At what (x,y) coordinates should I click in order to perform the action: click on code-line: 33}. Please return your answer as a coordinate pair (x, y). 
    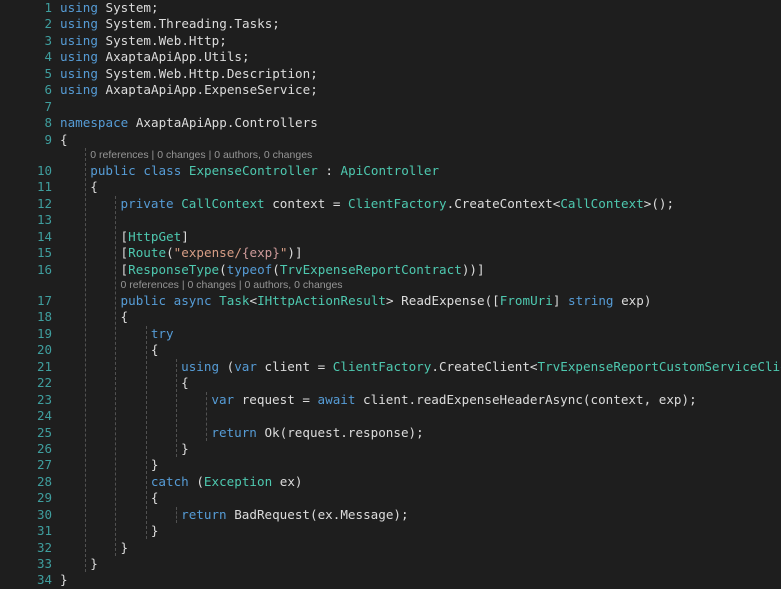
    Looking at the image, I should click on (390, 564).